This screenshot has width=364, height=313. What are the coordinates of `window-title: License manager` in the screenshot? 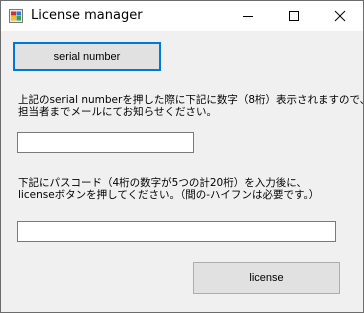 It's located at (87, 15).